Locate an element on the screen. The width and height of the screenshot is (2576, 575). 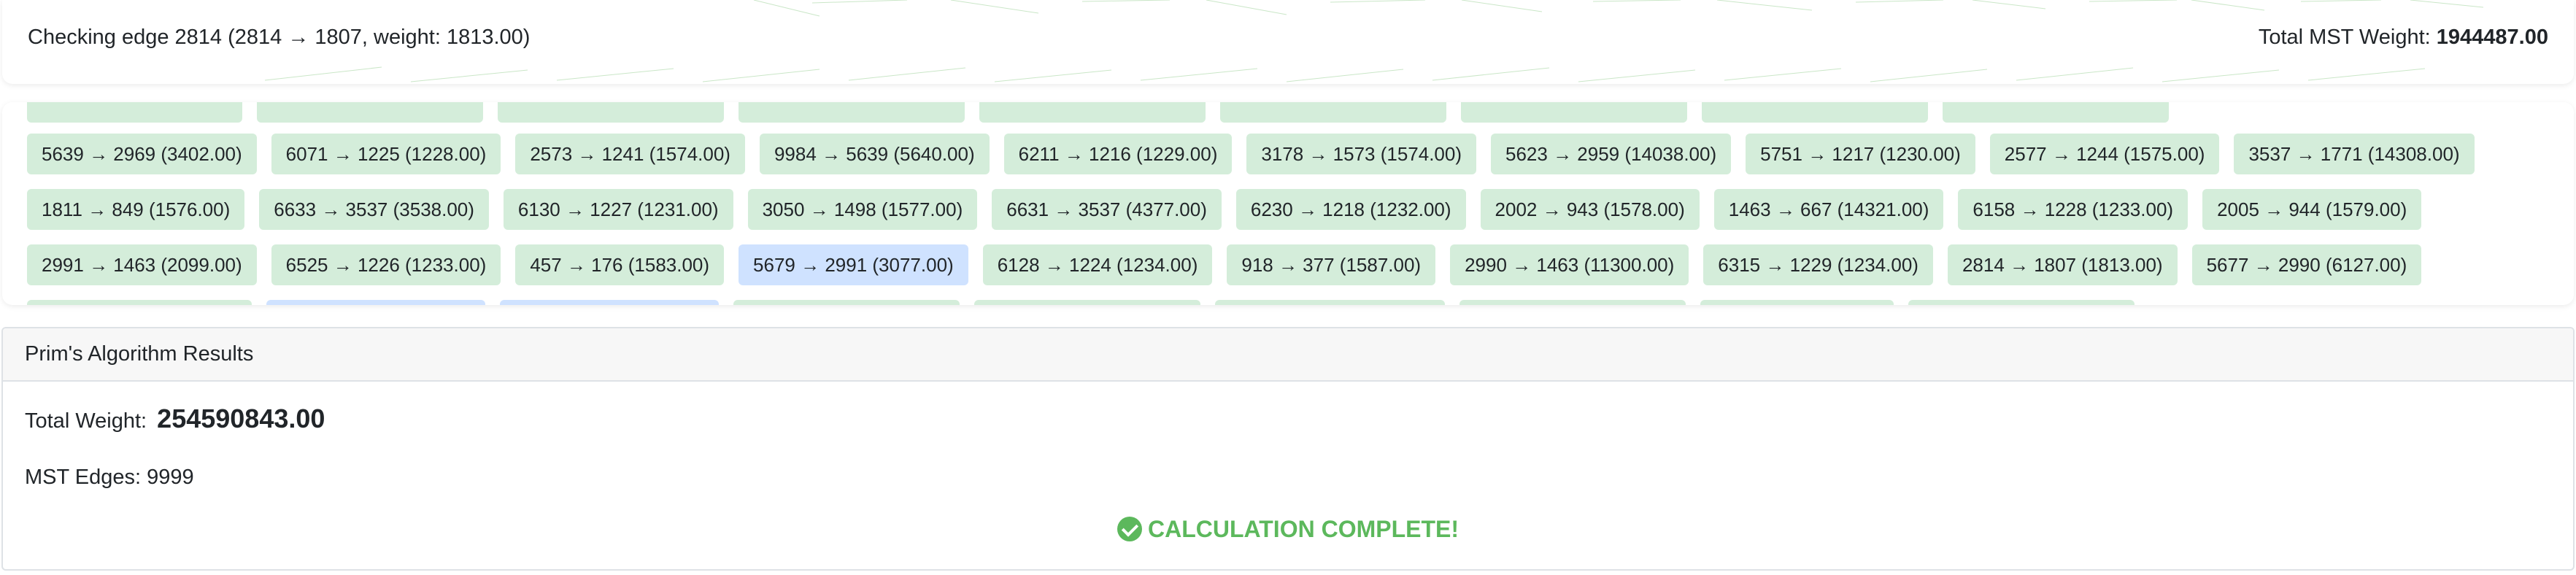
edge-badge: 2814 → 1807 (1813.00) is located at coordinates (2062, 264).